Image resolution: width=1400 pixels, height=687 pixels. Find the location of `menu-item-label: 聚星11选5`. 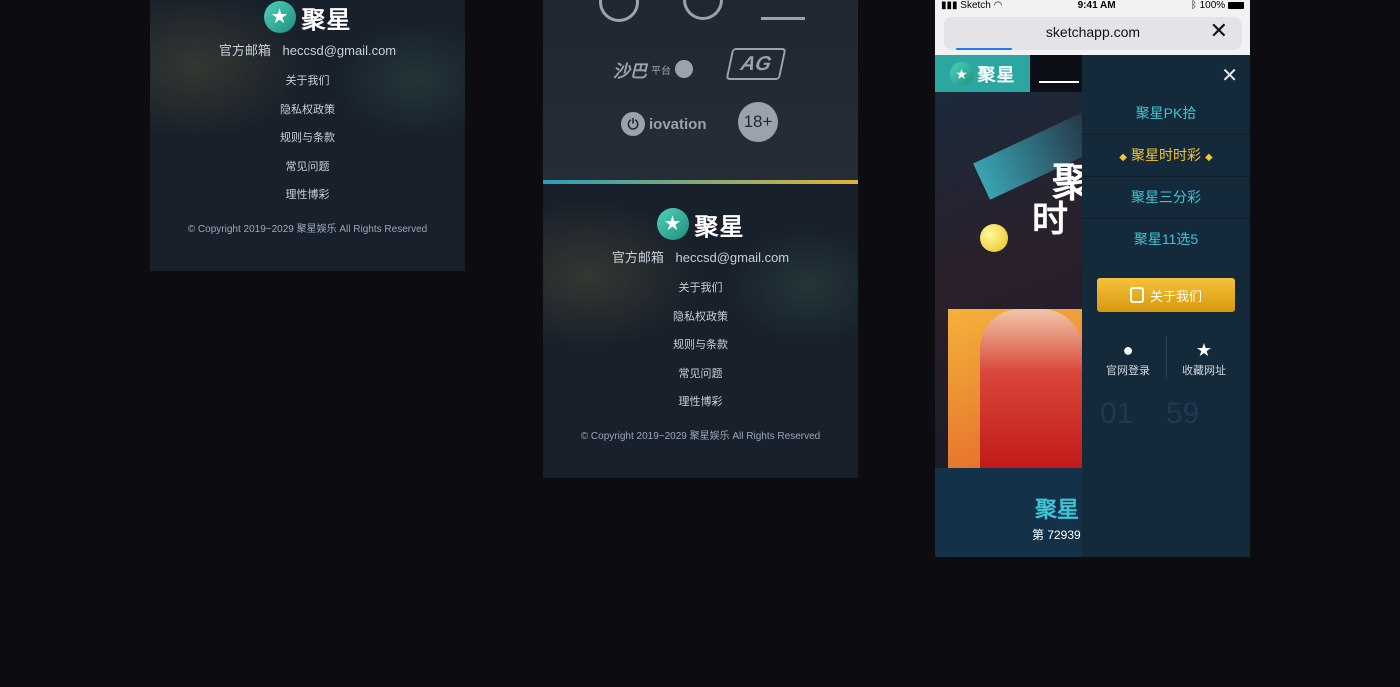

menu-item-label: 聚星11选5 is located at coordinates (1166, 239).